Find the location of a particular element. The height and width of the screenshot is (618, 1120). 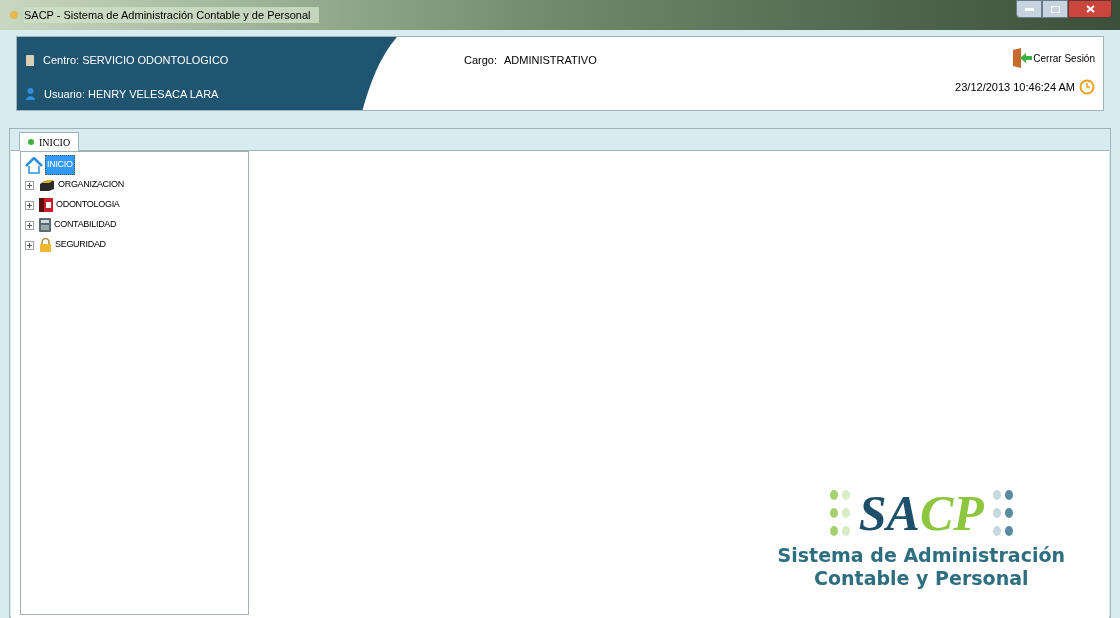

datetime-label: 23/12/2013 10:46:24 AM is located at coordinates (1015, 87).